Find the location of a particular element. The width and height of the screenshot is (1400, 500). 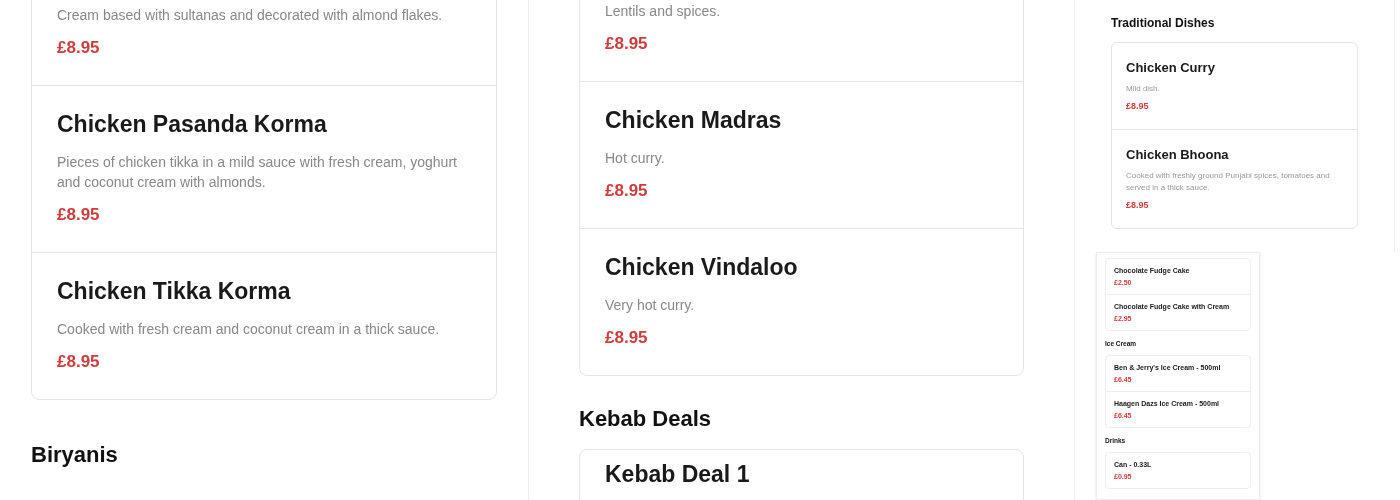

dish-description: Hot curry. is located at coordinates (635, 158).